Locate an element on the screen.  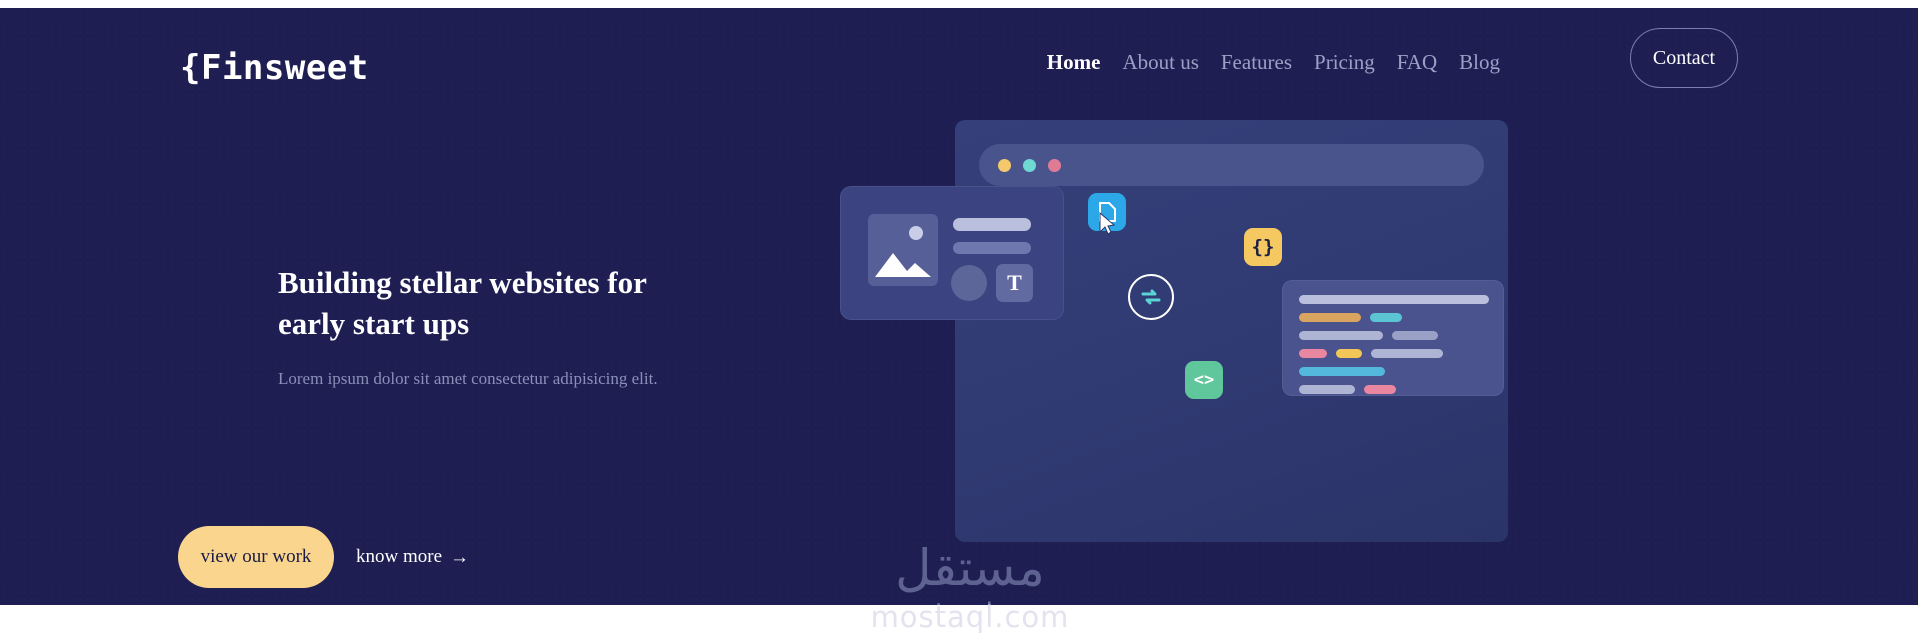
view-our-work-button: view our work is located at coordinates (256, 557).